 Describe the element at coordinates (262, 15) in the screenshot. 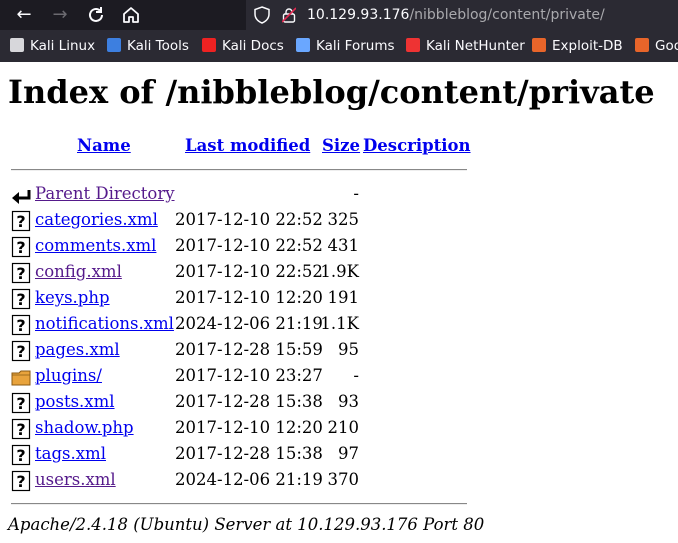

I see `tracking-protection-shield-icon` at that location.